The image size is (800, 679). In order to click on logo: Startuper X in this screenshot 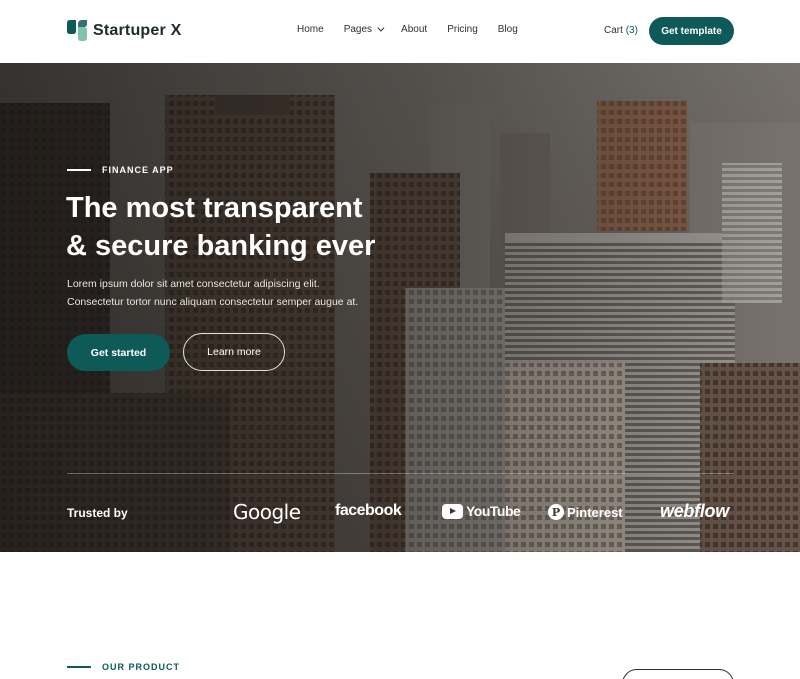, I will do `click(124, 30)`.